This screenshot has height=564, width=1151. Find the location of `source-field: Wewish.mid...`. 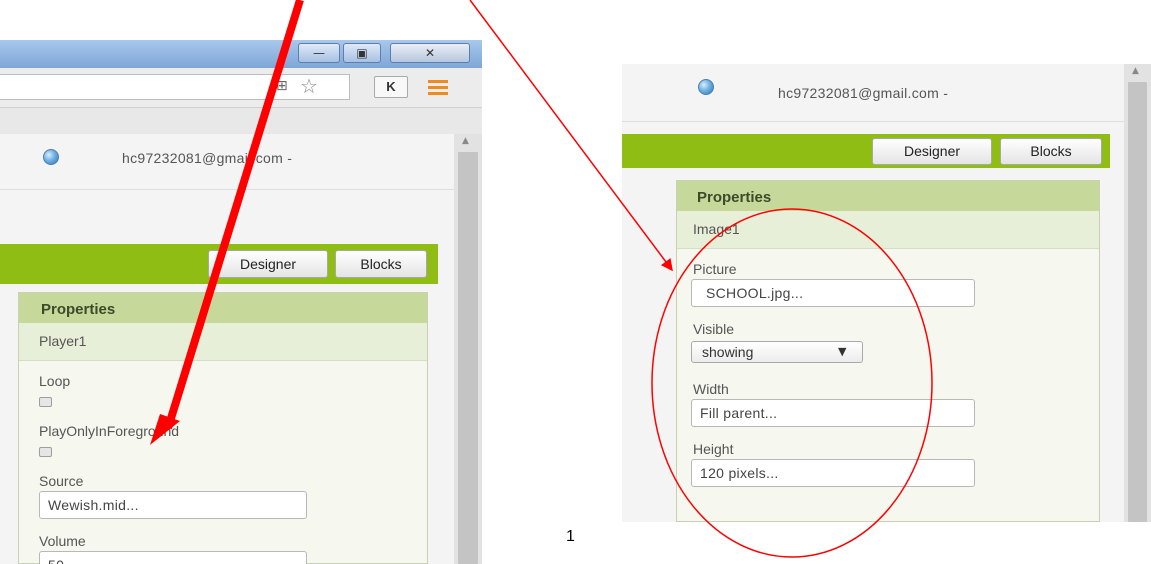

source-field: Wewish.mid... is located at coordinates (173, 505).